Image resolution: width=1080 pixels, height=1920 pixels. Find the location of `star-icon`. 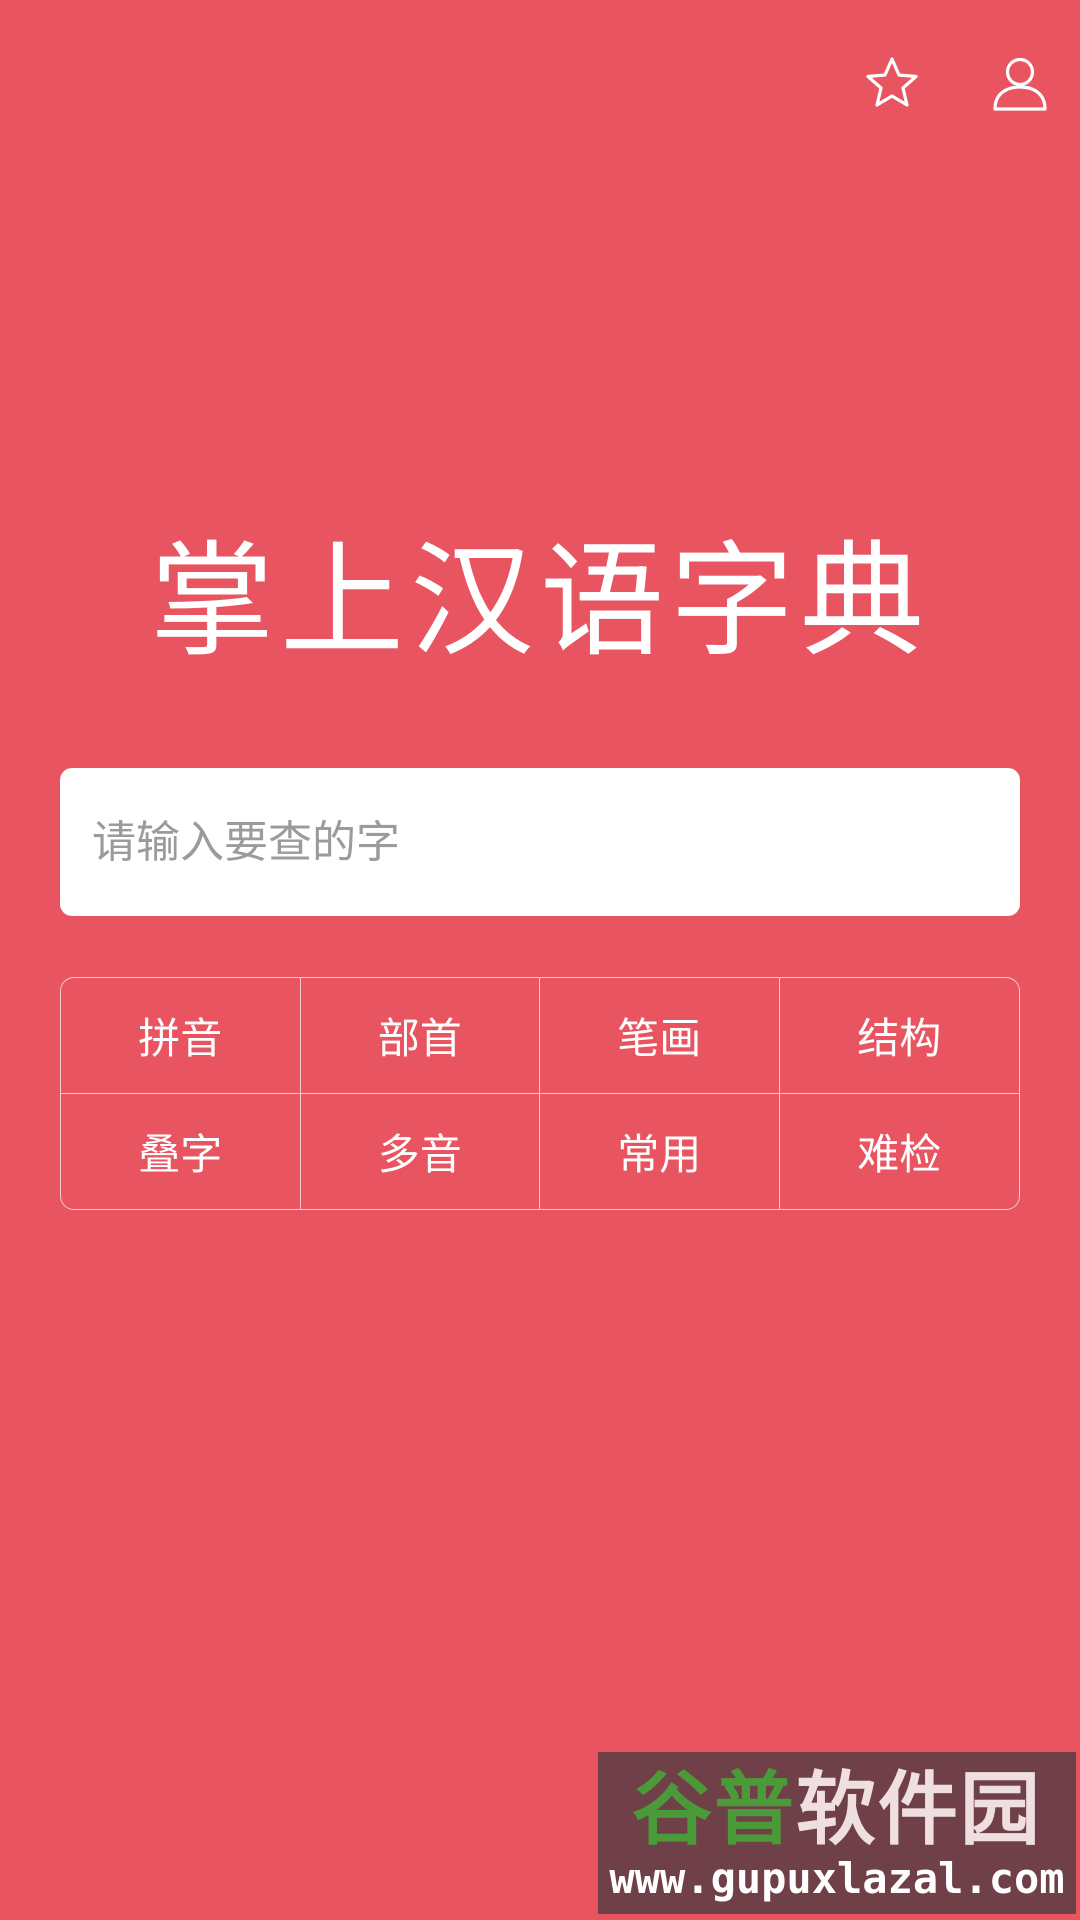

star-icon is located at coordinates (892, 82).